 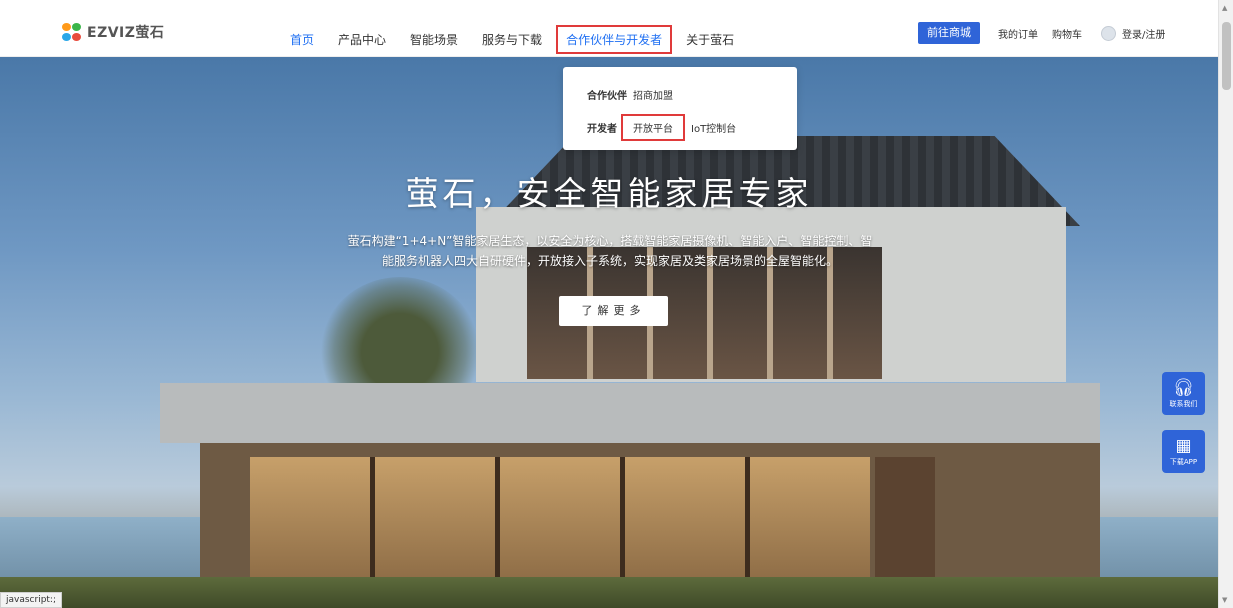 I want to click on contact-us-label: 联系我们, so click(x=1183, y=404).